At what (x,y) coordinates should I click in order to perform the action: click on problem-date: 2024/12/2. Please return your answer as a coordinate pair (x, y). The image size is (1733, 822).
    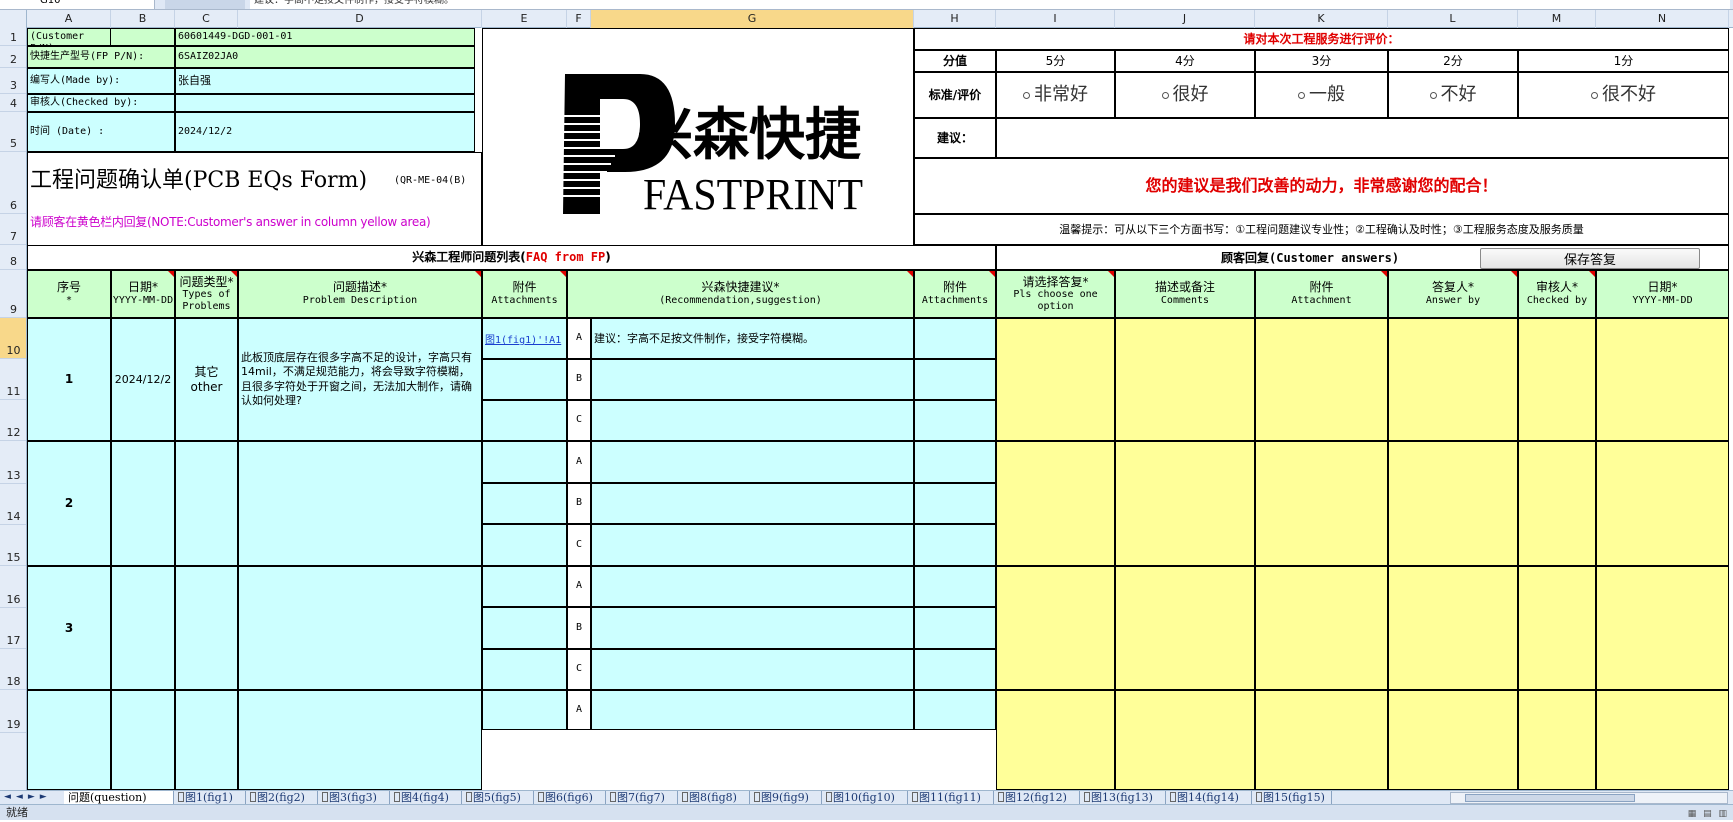
    Looking at the image, I should click on (143, 379).